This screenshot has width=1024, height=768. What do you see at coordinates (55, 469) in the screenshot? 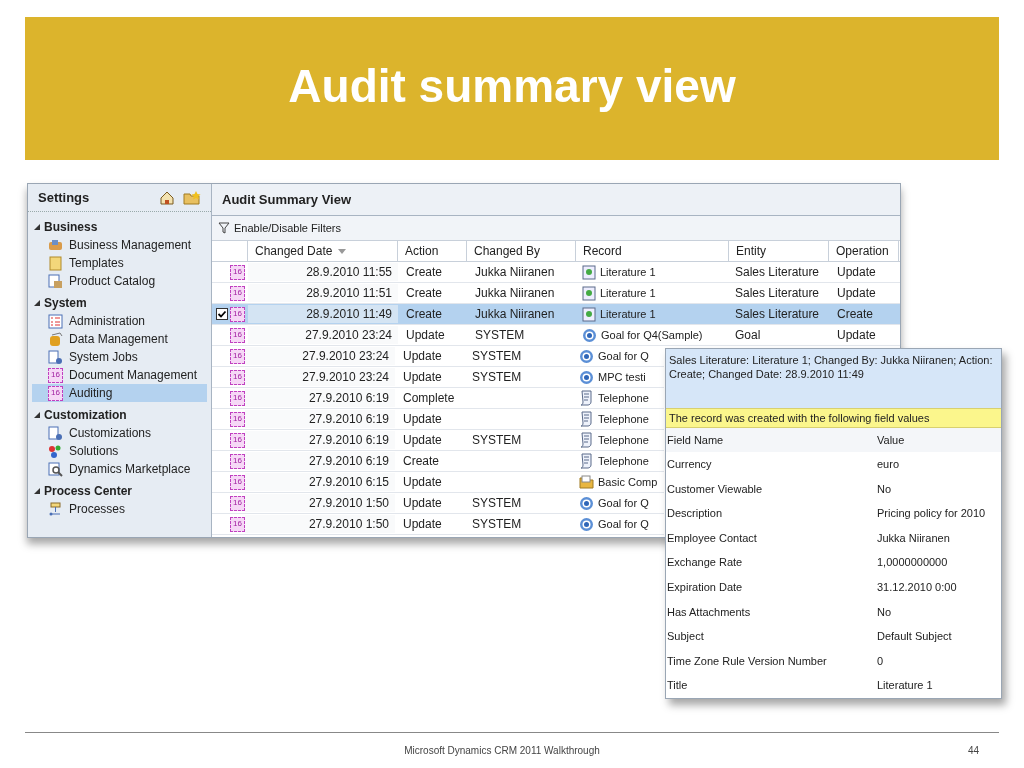
I see `magnifier-icon` at bounding box center [55, 469].